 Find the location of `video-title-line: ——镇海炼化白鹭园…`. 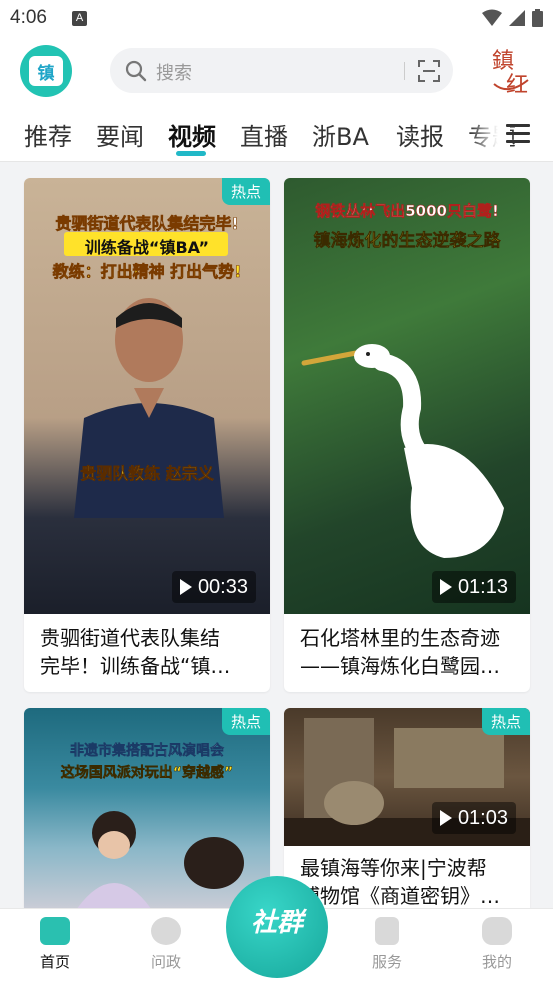

video-title-line: ——镇海炼化白鹭园… is located at coordinates (400, 666).